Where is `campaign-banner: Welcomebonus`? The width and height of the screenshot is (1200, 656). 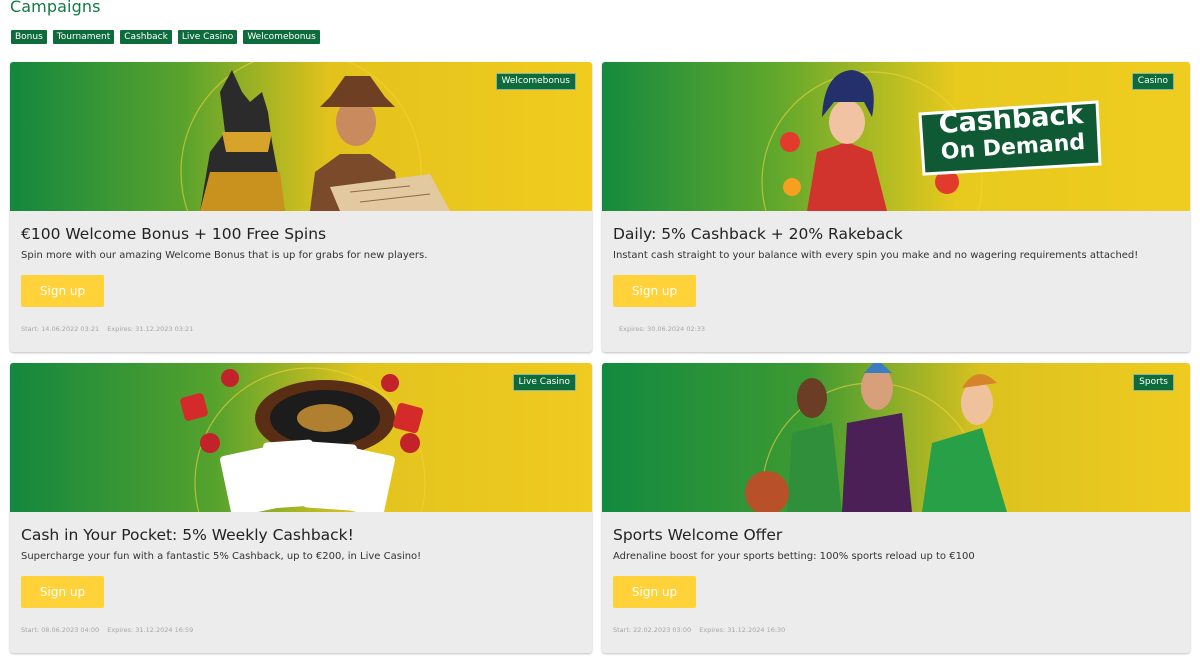 campaign-banner: Welcomebonus is located at coordinates (301, 136).